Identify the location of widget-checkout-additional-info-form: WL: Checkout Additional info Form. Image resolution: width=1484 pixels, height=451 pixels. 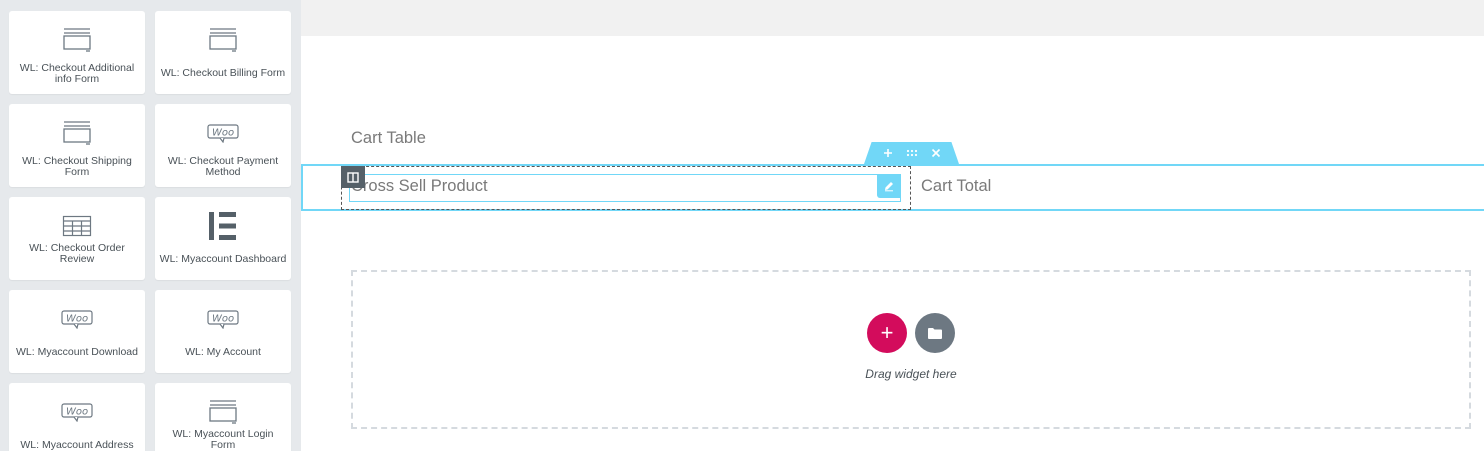
(77, 52).